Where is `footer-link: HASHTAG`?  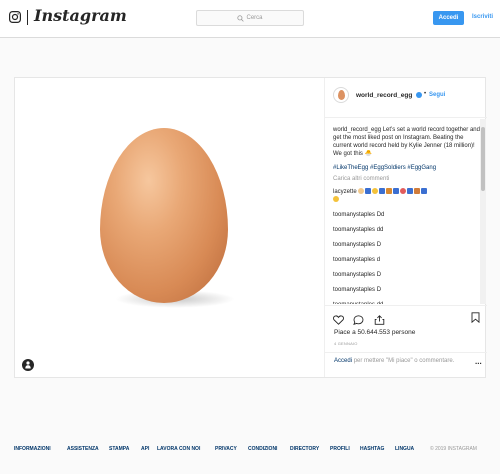
footer-link: HASHTAG is located at coordinates (372, 449).